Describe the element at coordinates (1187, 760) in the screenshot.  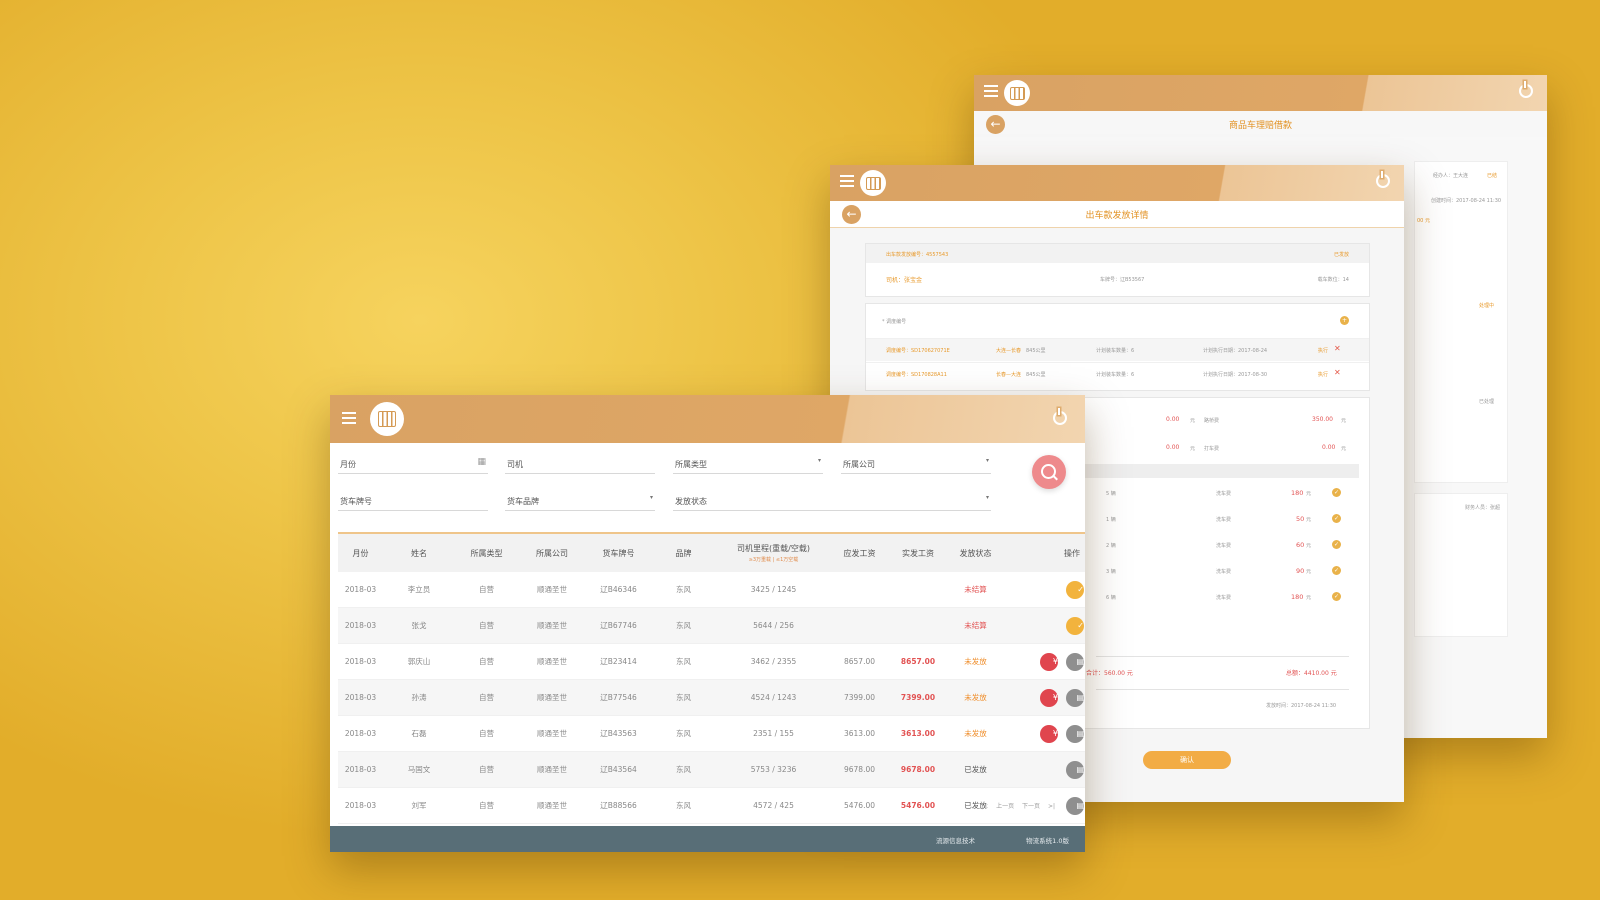
I see `confirm-button: 确认` at that location.